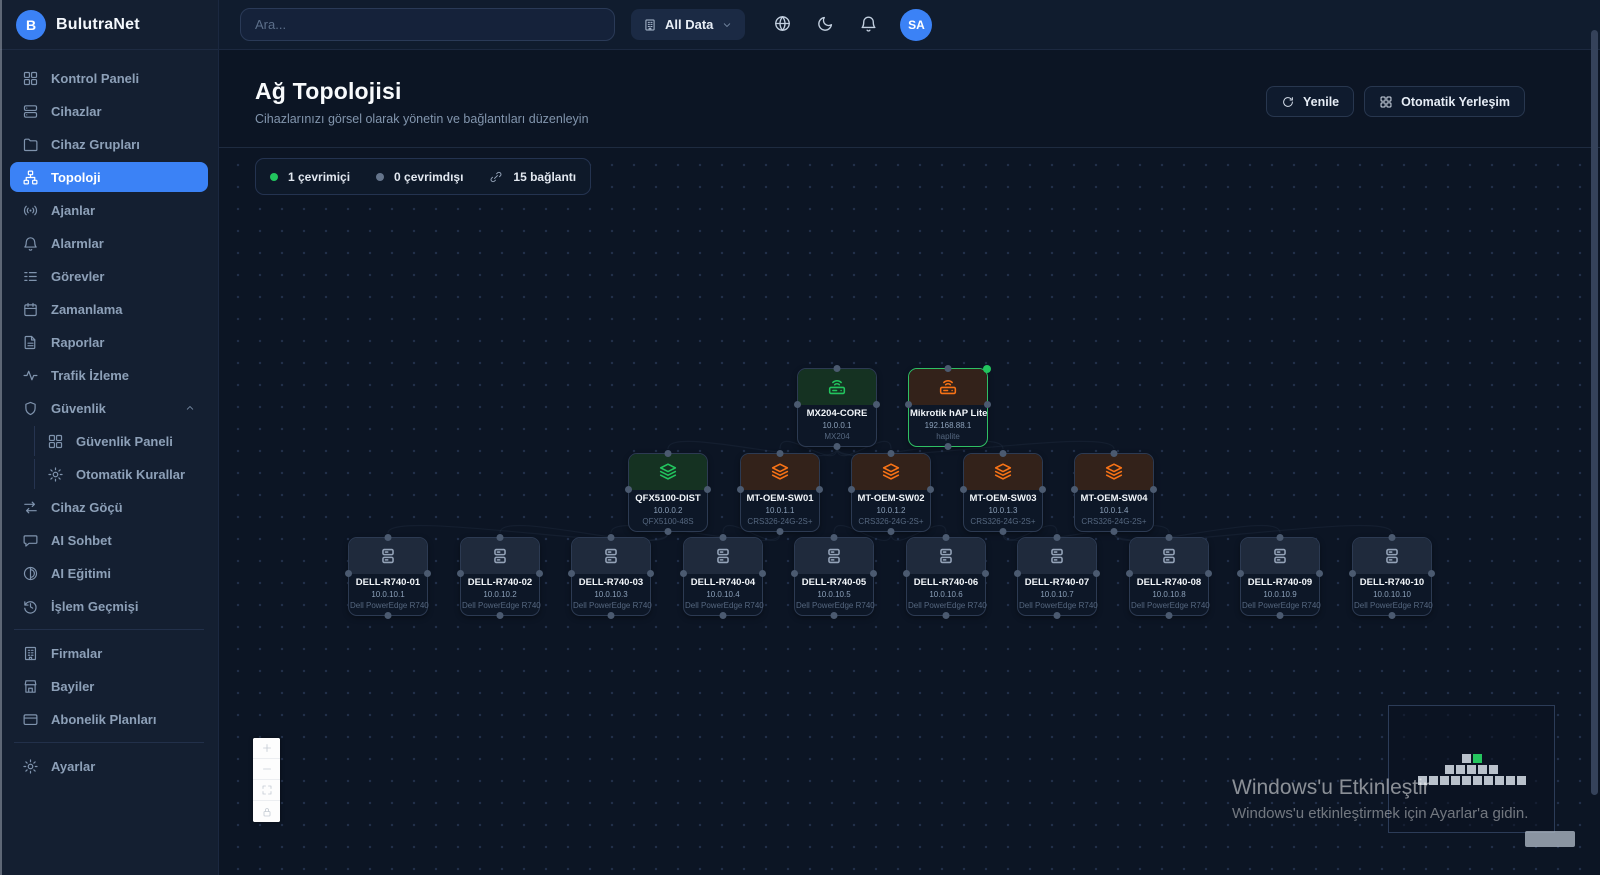 Image resolution: width=1600 pixels, height=875 pixels. I want to click on topology-node-mikrotik-hap-lite: Mikrotik hAP Lite 192.168.88.1 haplite, so click(948, 407).